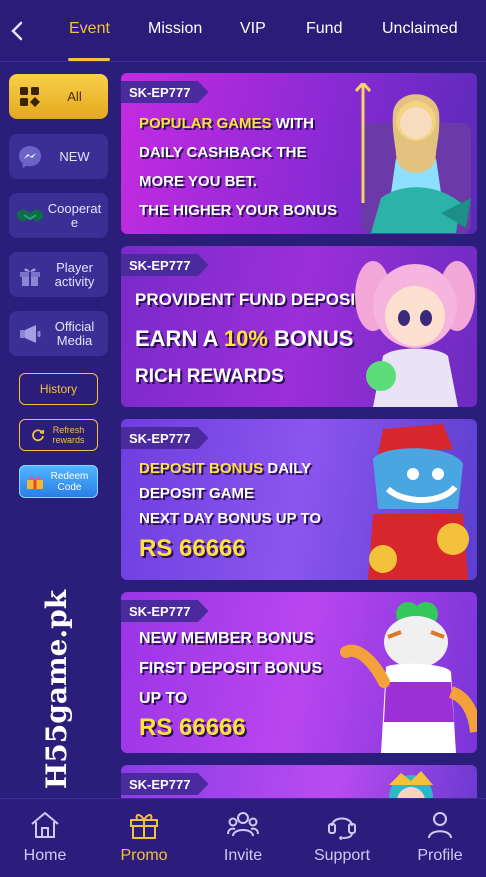 The width and height of the screenshot is (486, 877). I want to click on shark-king-illustration, so click(418, 502).